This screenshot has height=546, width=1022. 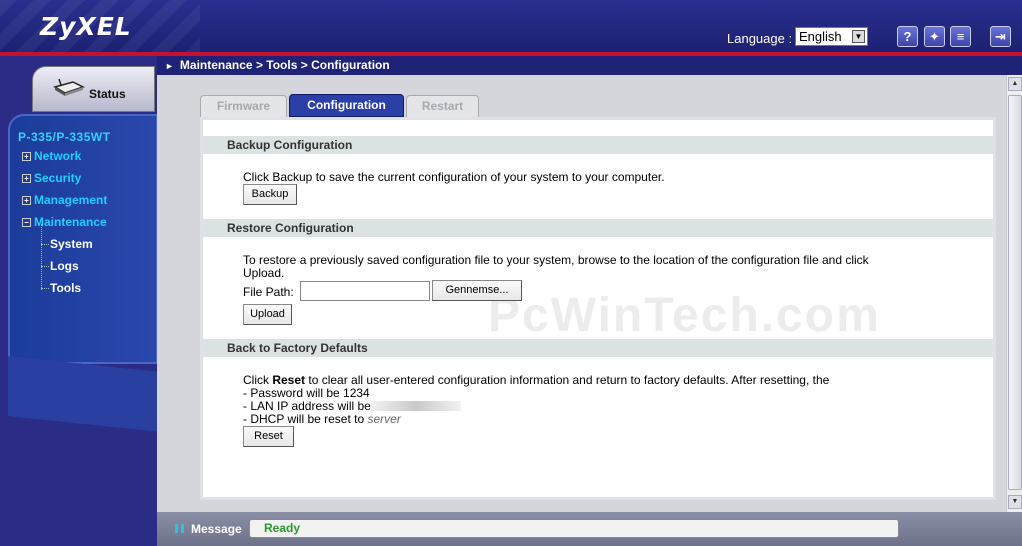 I want to click on scroll-thumb, so click(x=1015, y=292).